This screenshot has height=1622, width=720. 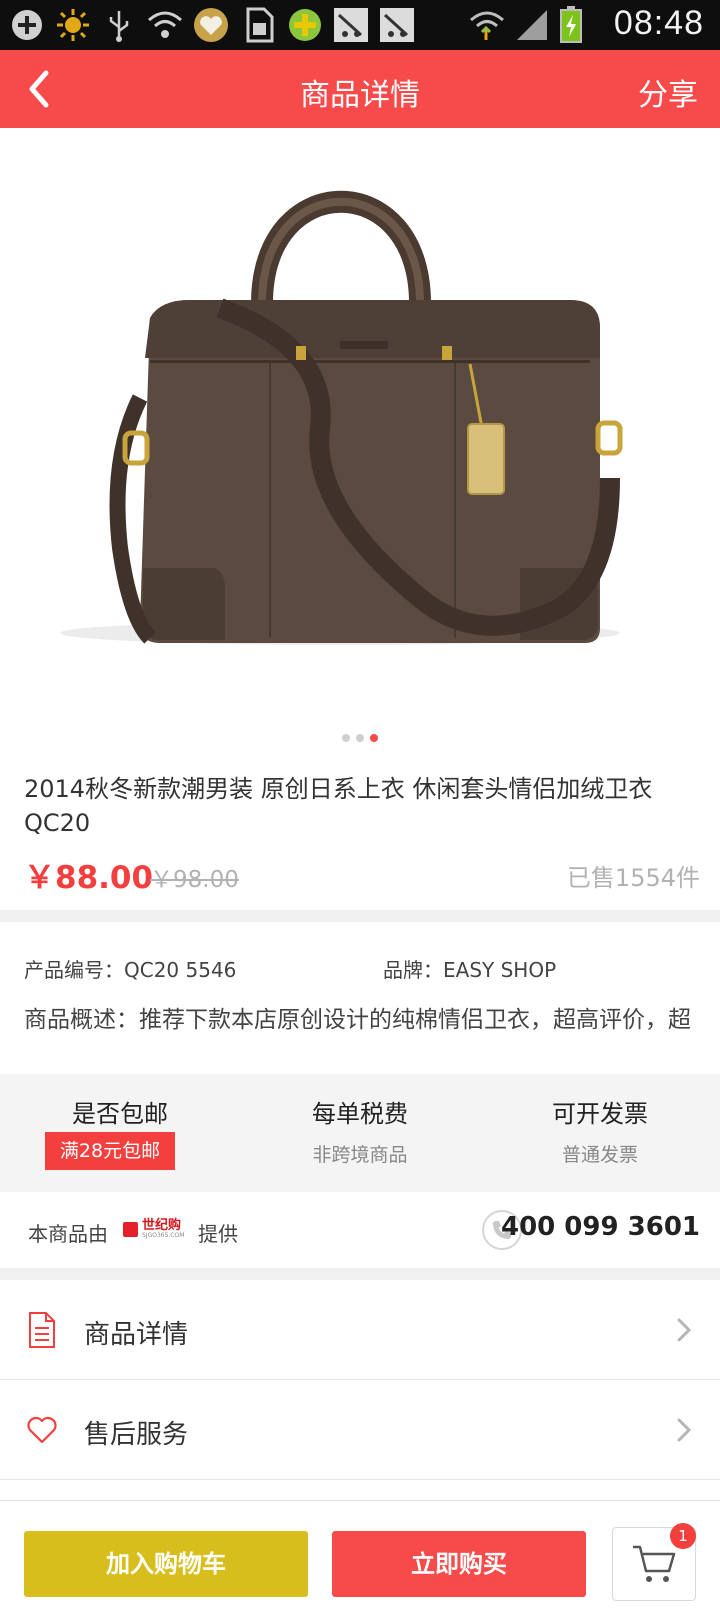 What do you see at coordinates (533, 25) in the screenshot?
I see `signal-icon` at bounding box center [533, 25].